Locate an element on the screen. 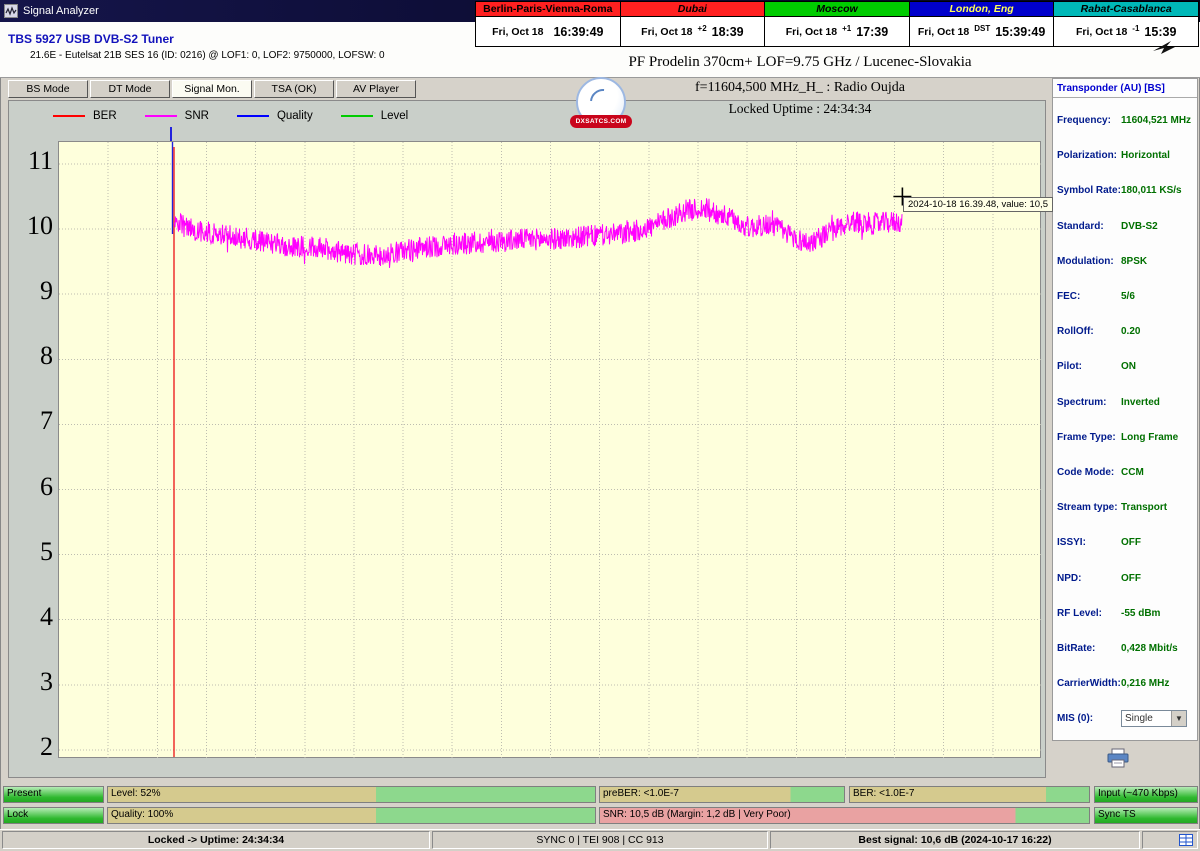  tab-tsa-ok-: TSA (OK) is located at coordinates (294, 89).